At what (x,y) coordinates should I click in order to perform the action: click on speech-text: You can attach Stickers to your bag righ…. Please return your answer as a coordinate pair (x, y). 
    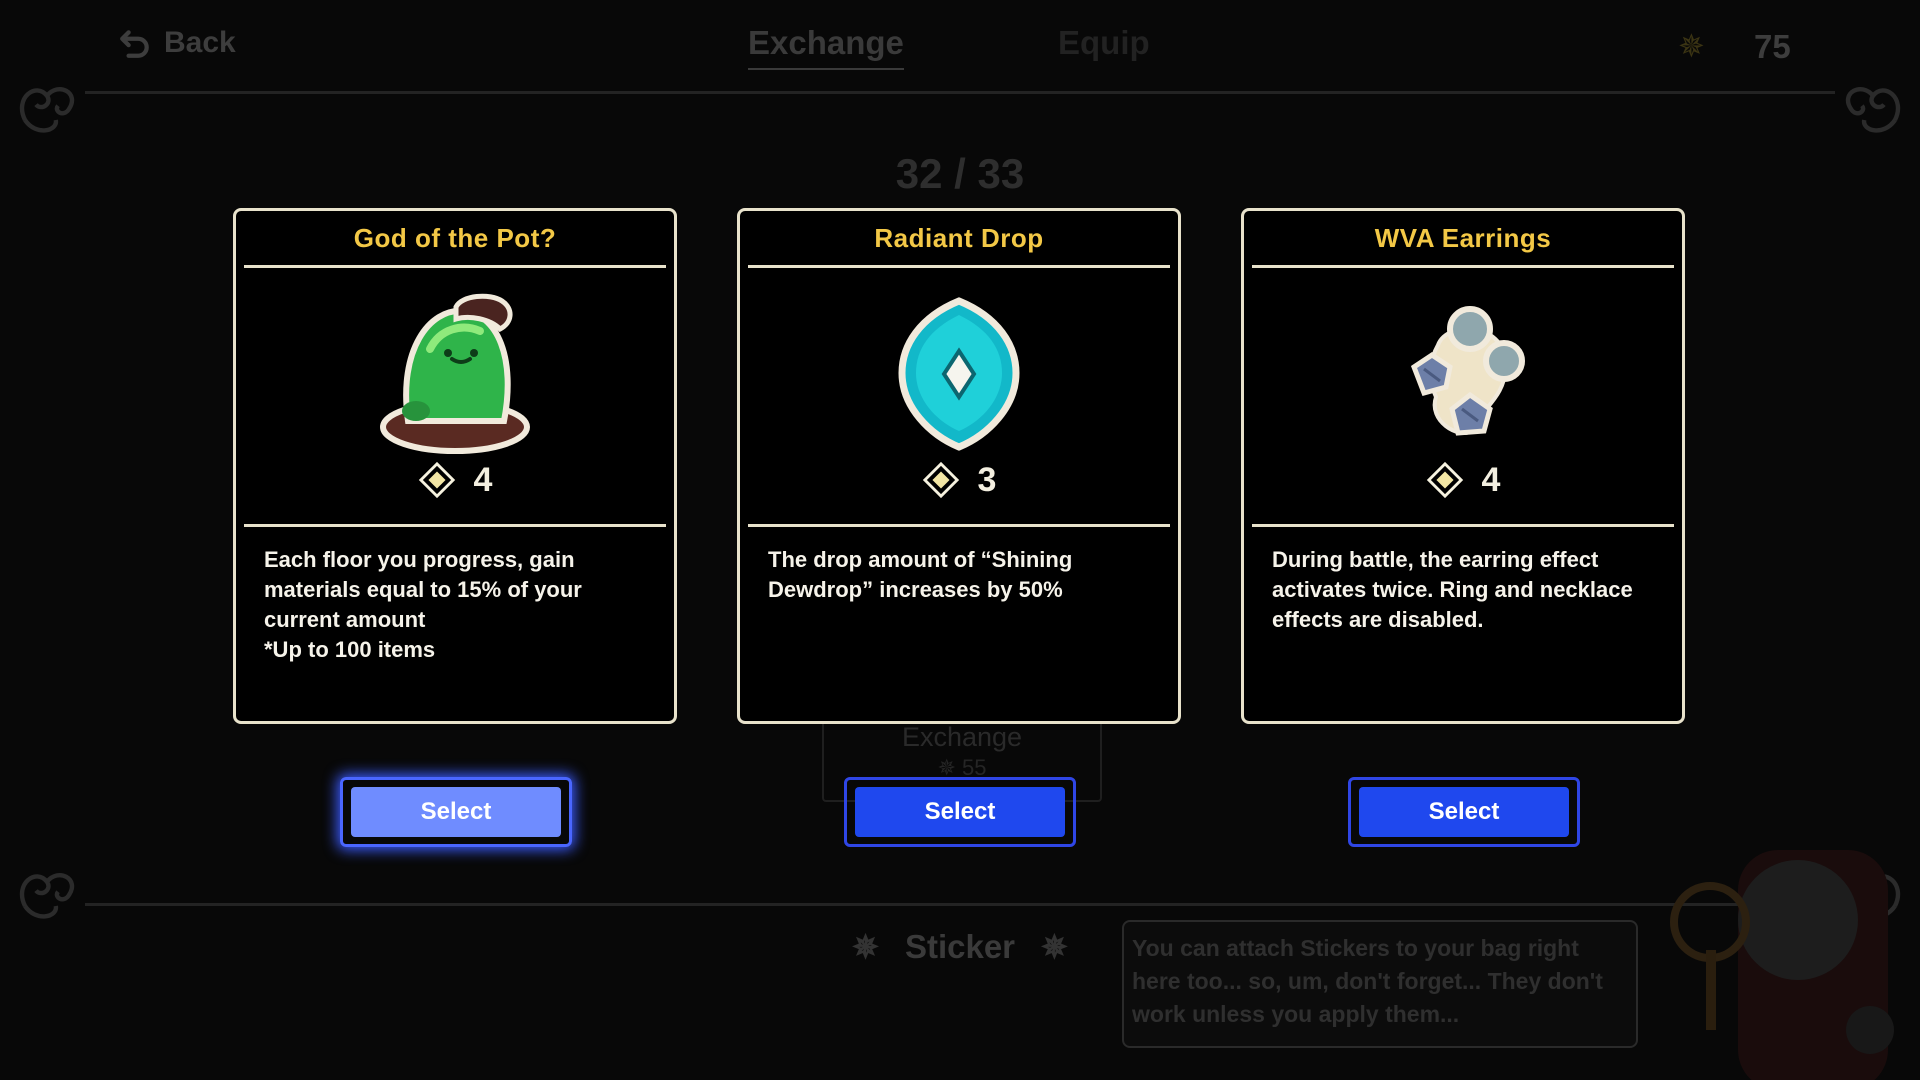
    Looking at the image, I should click on (1367, 981).